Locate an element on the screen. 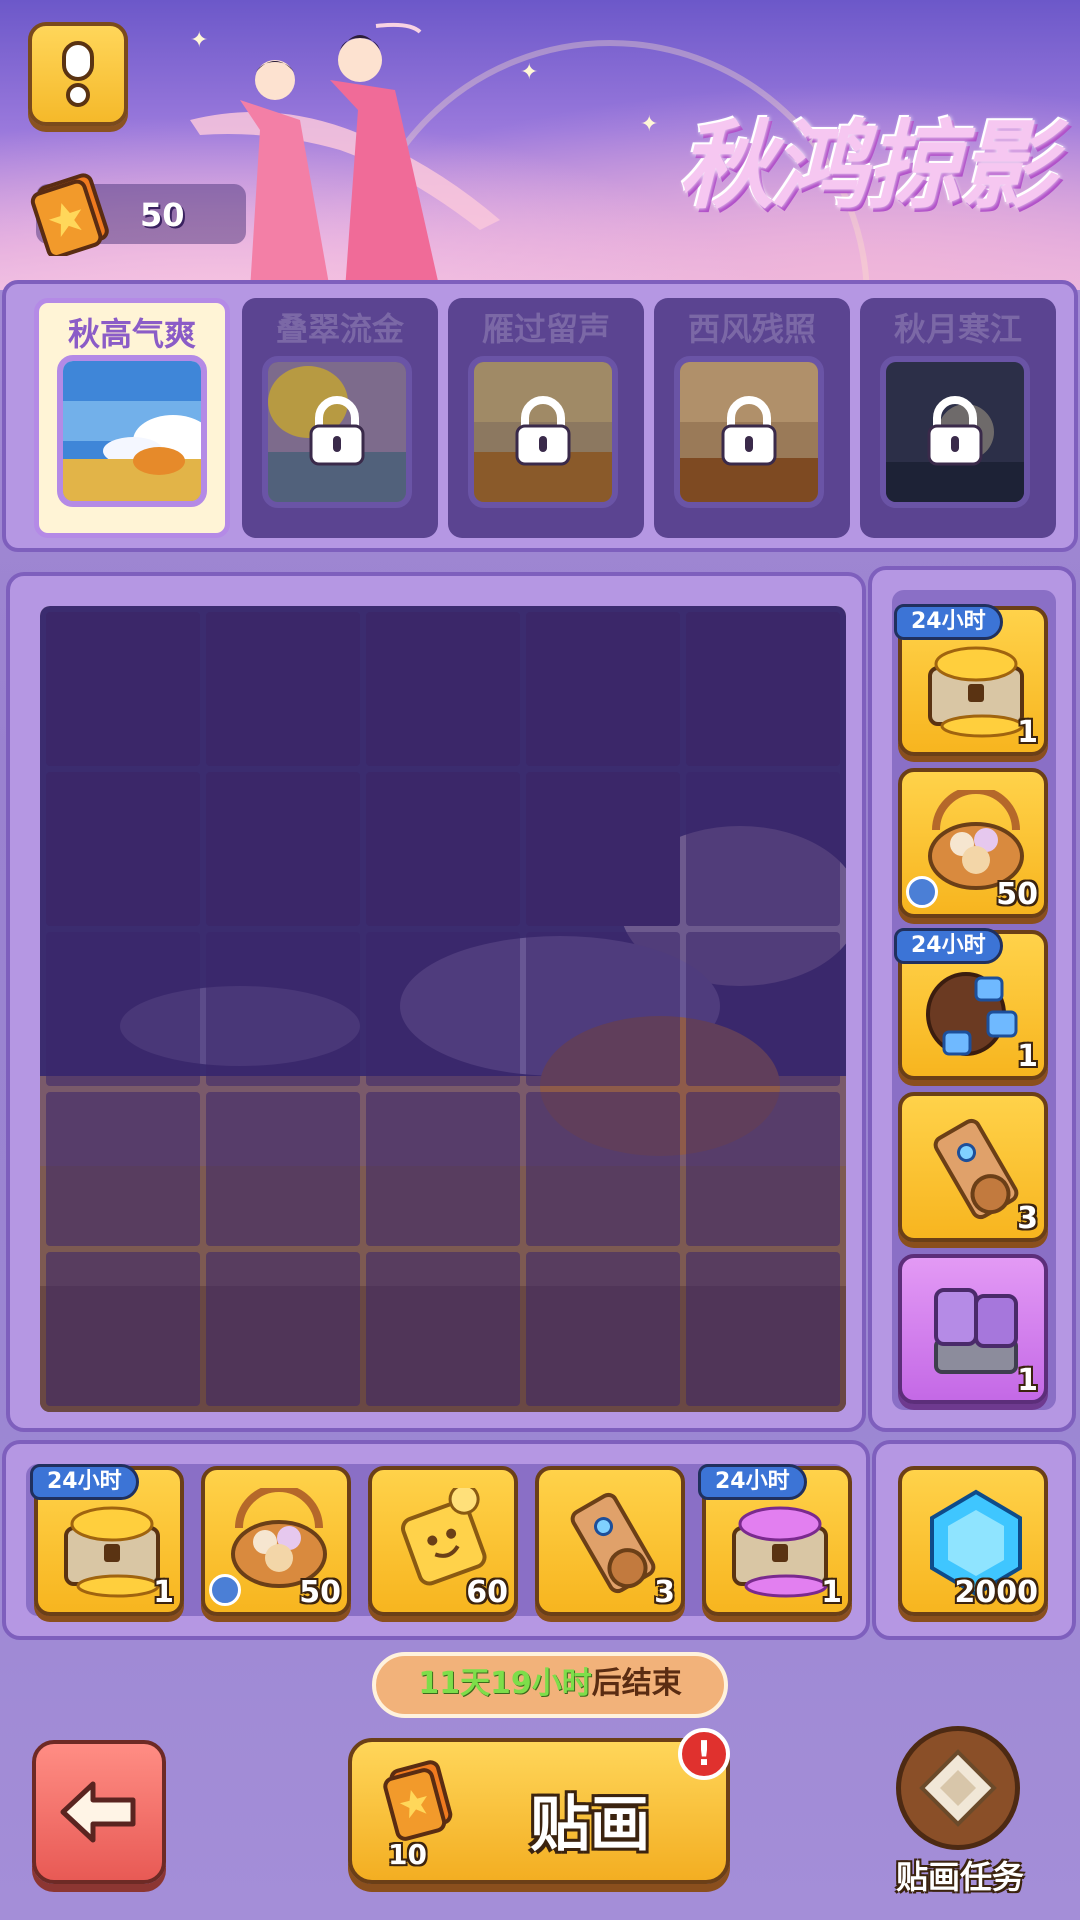 This screenshot has width=1080, height=1920. row-reward-2: 50 is located at coordinates (973, 843).